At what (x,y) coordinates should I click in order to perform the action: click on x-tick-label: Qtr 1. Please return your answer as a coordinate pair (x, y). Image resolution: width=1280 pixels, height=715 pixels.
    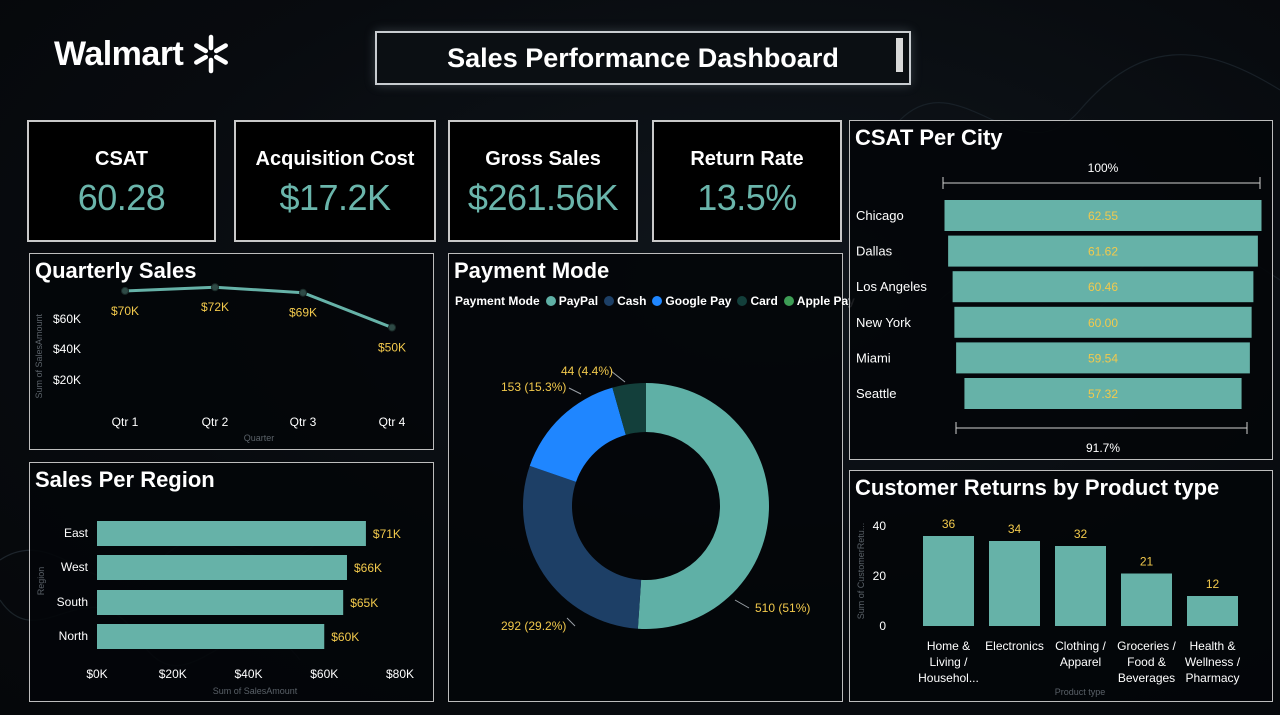
    Looking at the image, I should click on (125, 422).